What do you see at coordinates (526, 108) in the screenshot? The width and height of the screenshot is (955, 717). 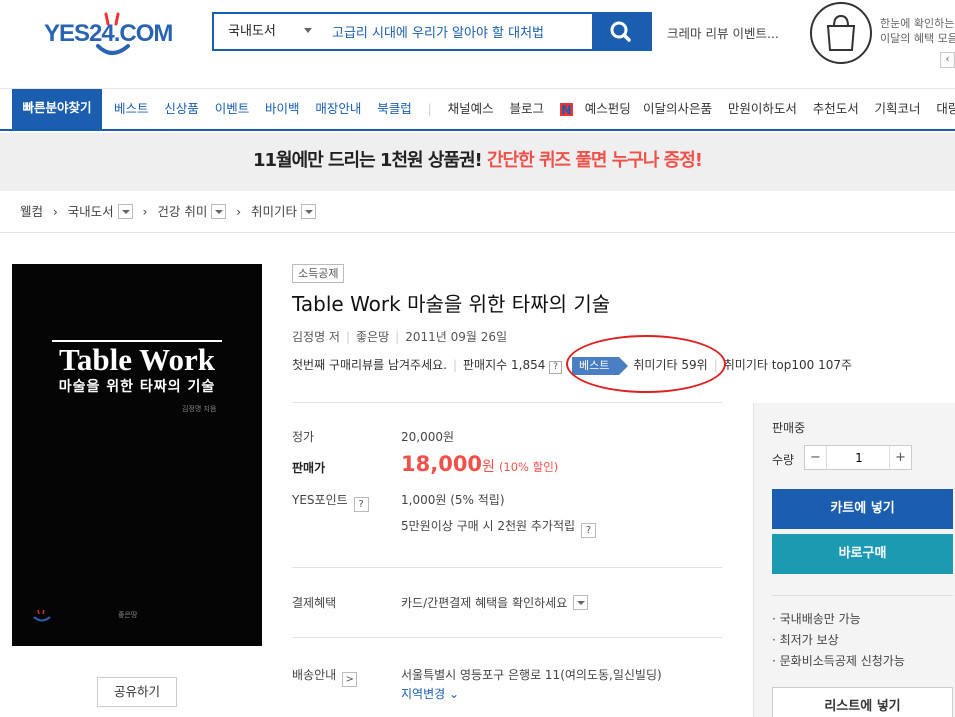 I see `nav-item-blog: 블로그` at bounding box center [526, 108].